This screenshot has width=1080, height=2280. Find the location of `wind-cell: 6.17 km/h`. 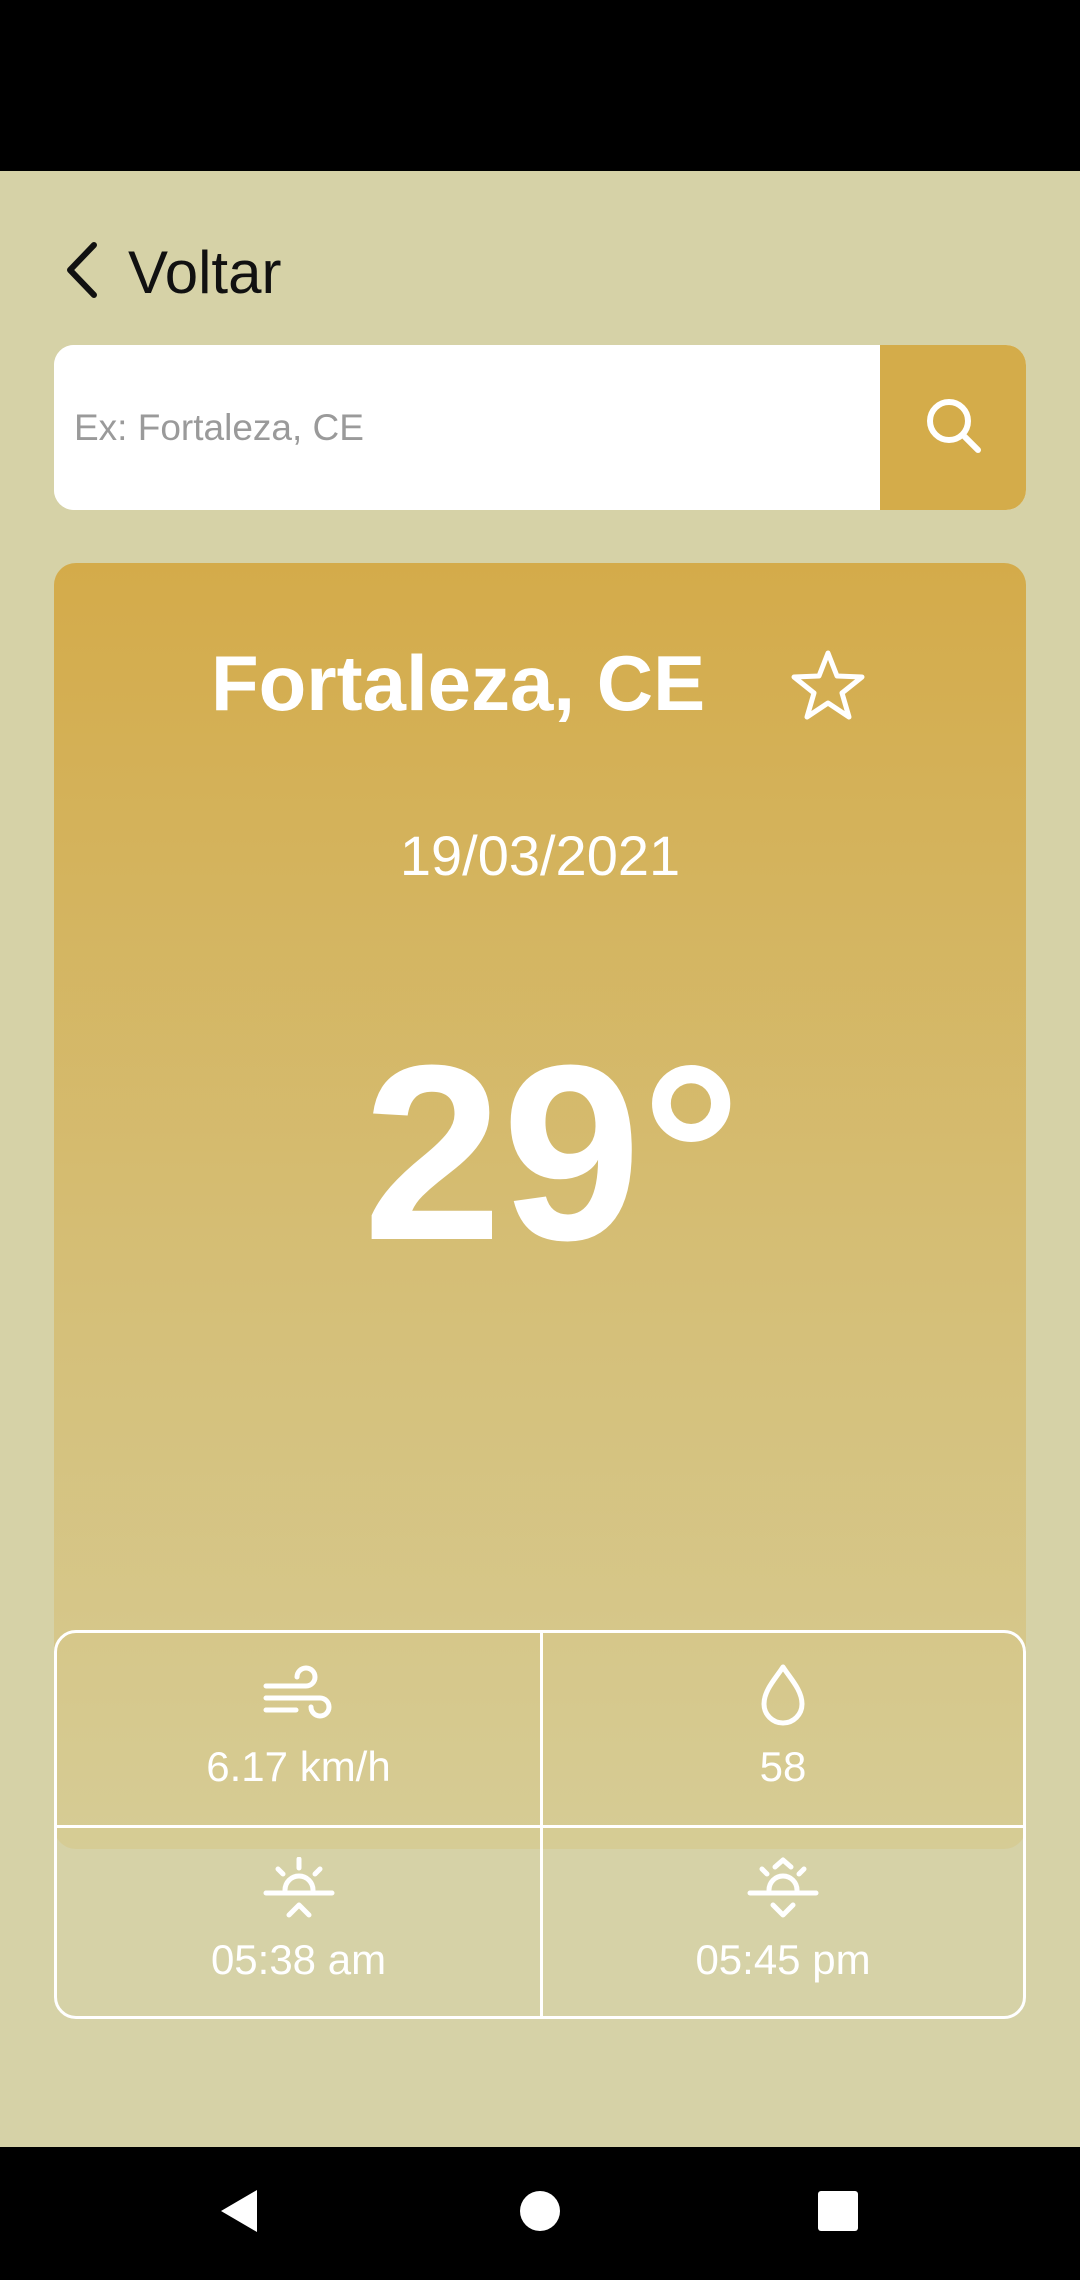

wind-cell: 6.17 km/h is located at coordinates (298, 1729).